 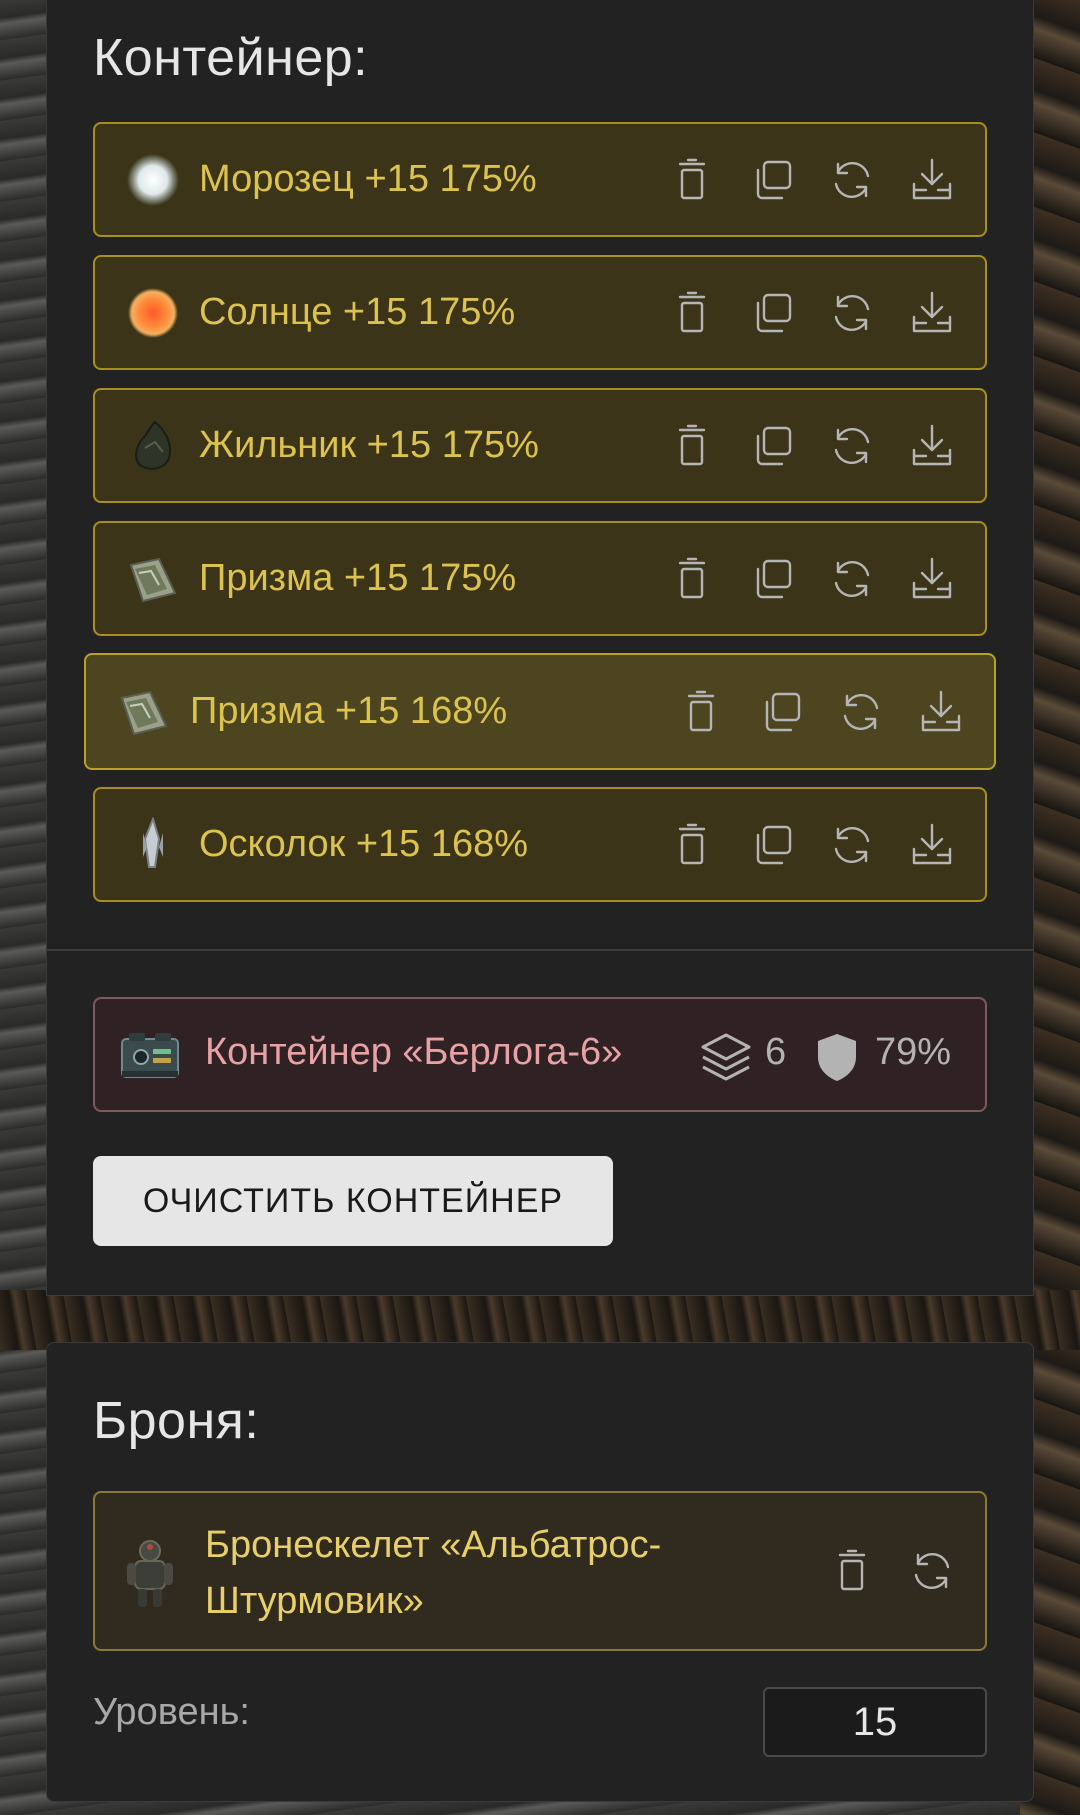 What do you see at coordinates (837, 1057) in the screenshot?
I see `shield-icon` at bounding box center [837, 1057].